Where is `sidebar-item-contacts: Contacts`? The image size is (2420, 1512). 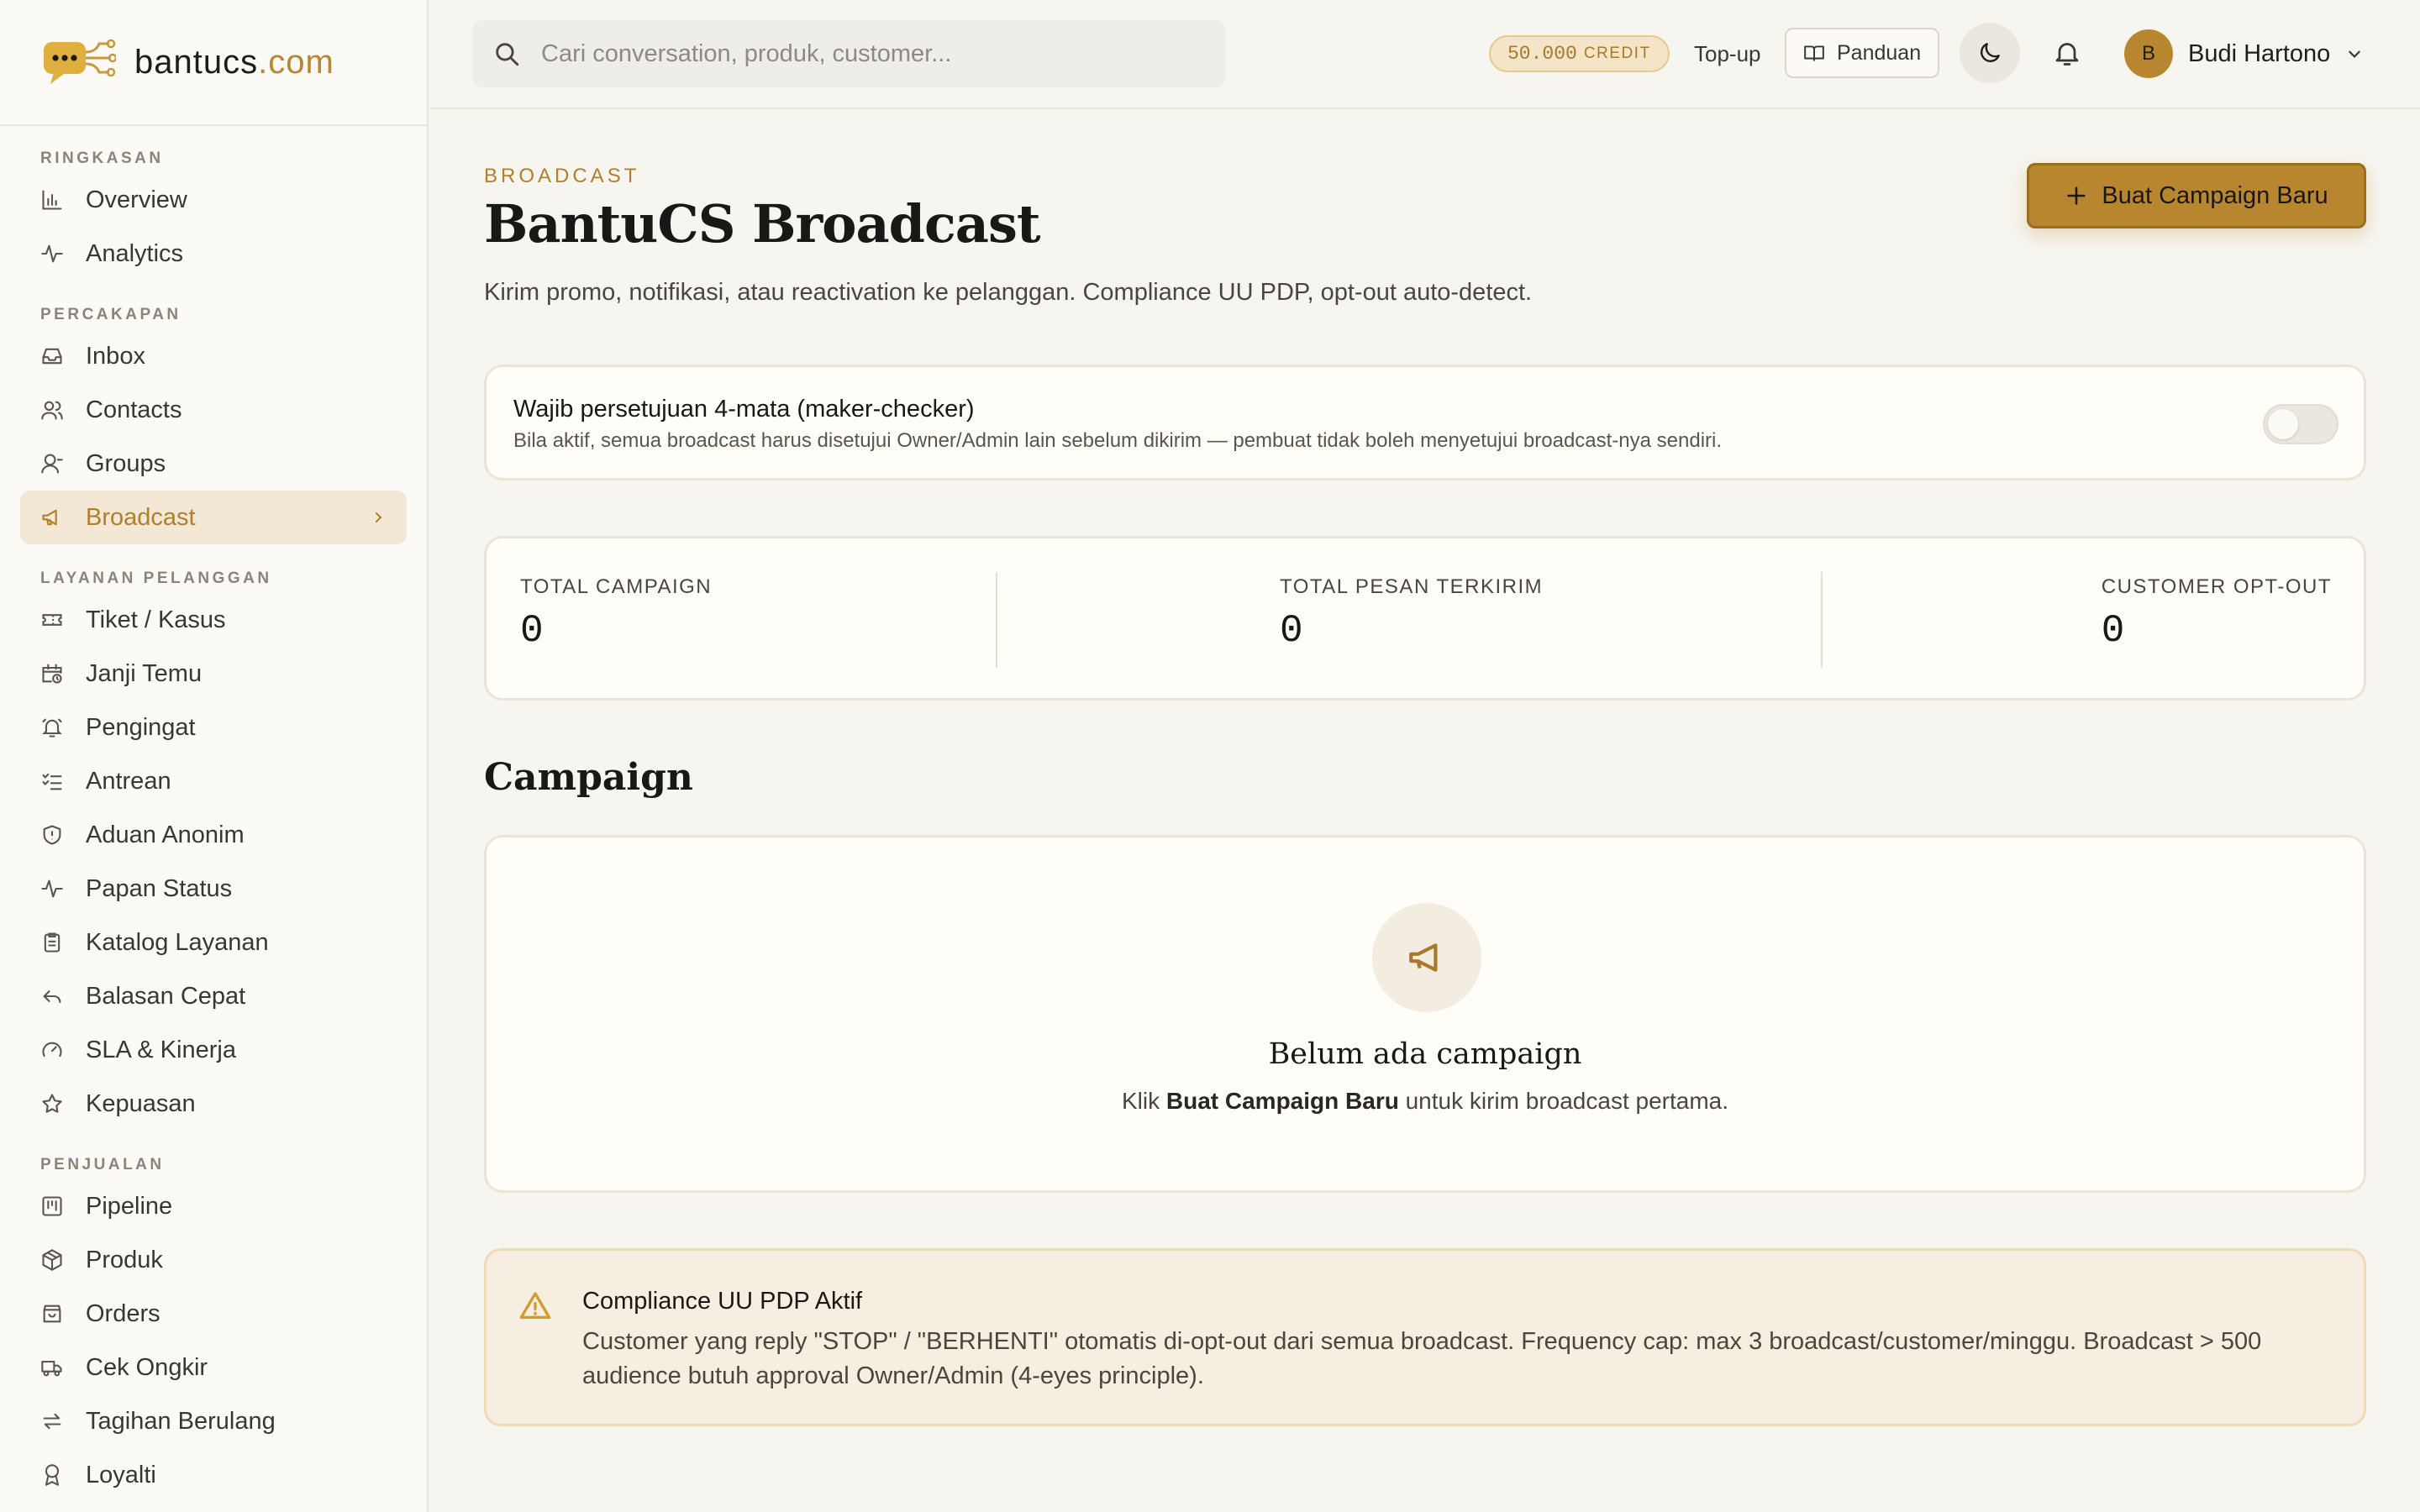 sidebar-item-contacts: Contacts is located at coordinates (214, 410).